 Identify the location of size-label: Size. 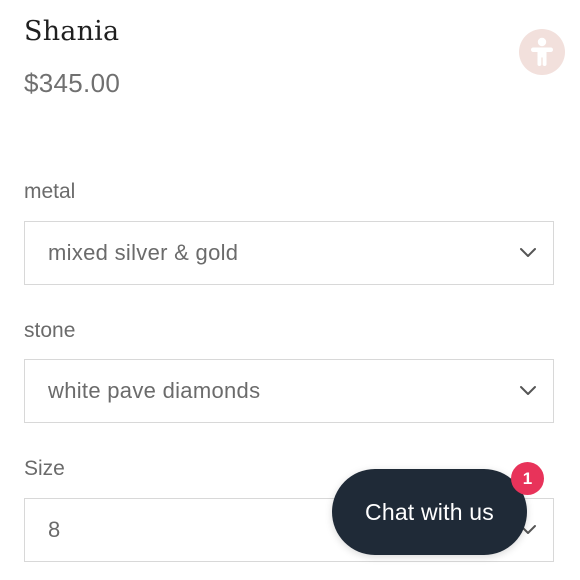
(44, 468).